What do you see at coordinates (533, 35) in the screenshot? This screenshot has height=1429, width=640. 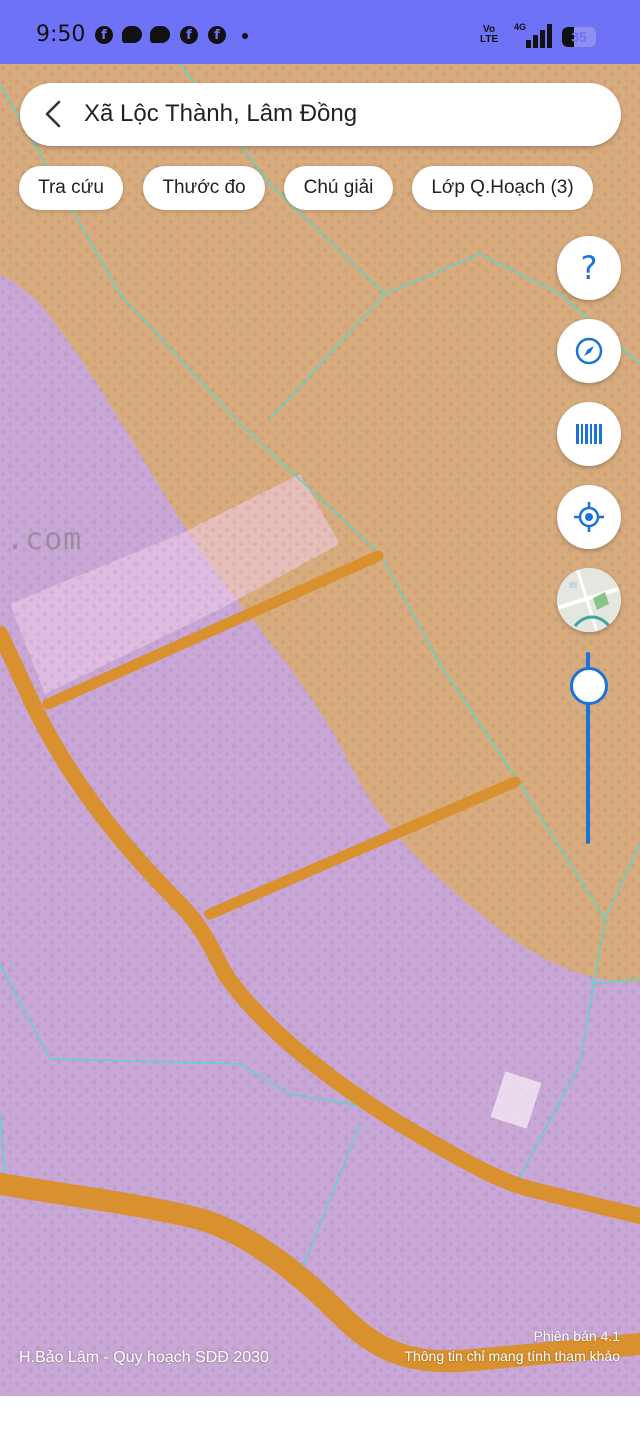 I see `signal-icon: 4G` at bounding box center [533, 35].